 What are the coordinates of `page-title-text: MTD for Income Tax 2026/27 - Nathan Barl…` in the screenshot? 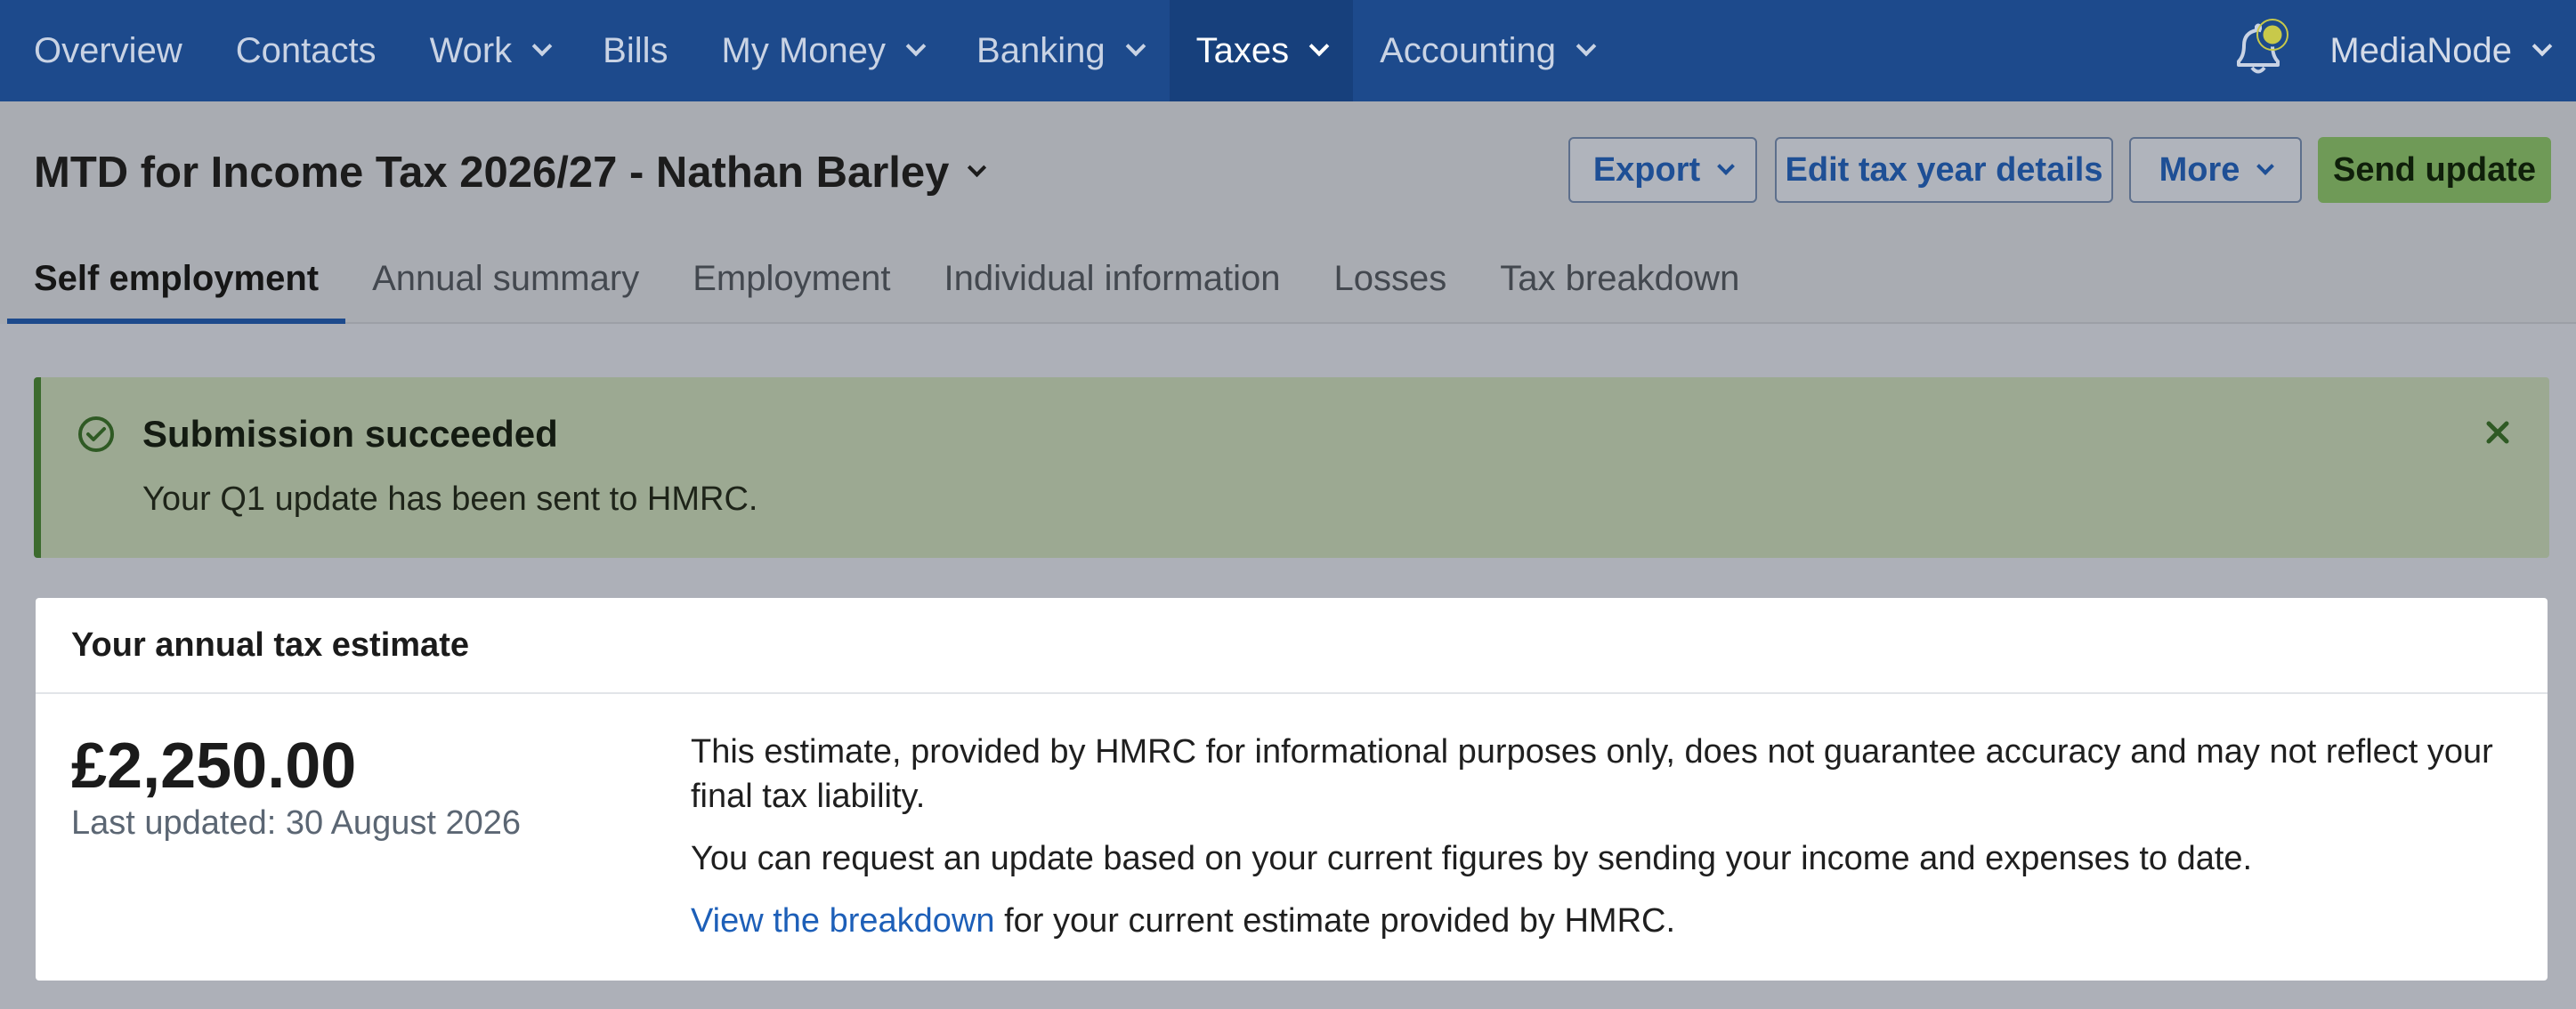 It's located at (492, 173).